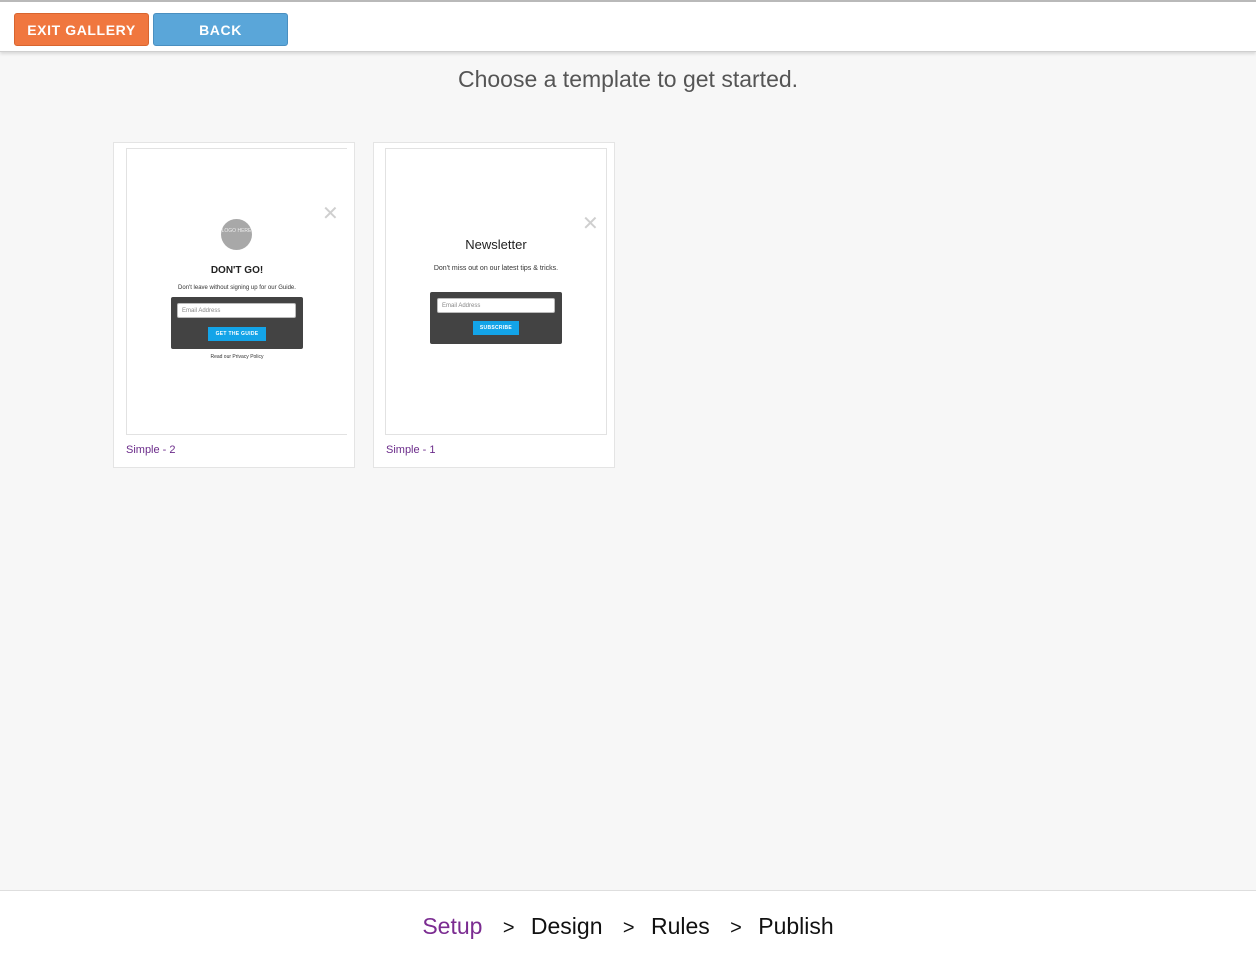  Describe the element at coordinates (151, 450) in the screenshot. I see `template-name: Simple - 2` at that location.